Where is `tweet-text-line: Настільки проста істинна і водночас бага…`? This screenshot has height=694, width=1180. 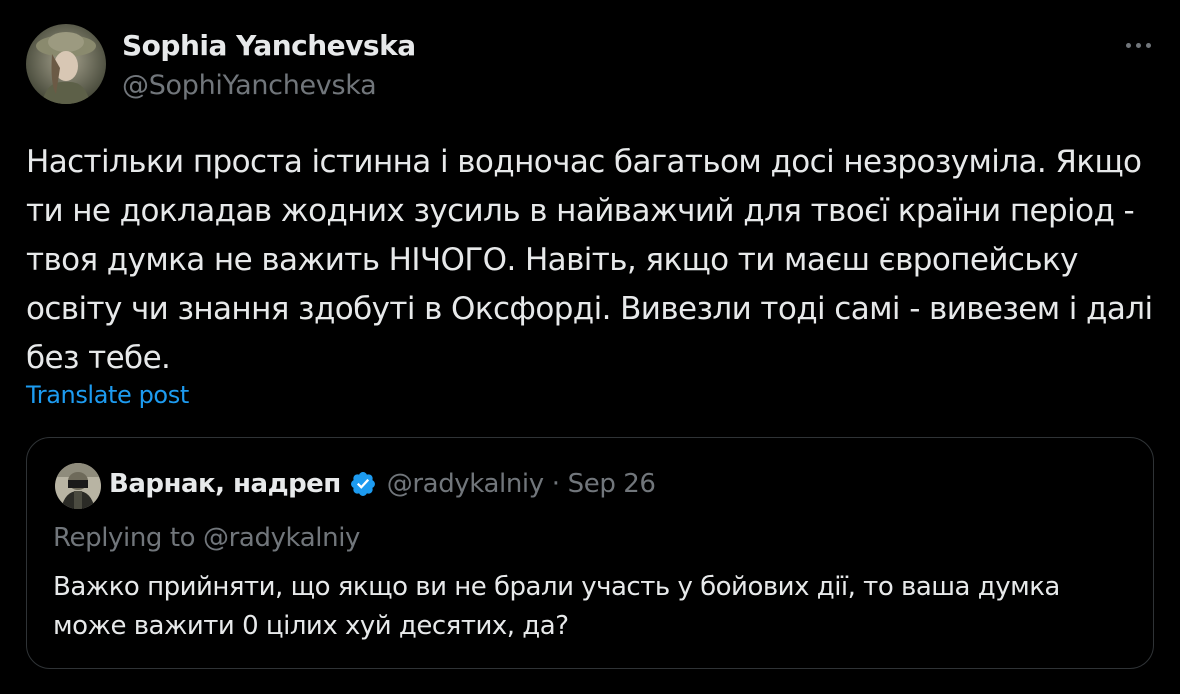 tweet-text-line: Настільки проста істинна і водночас бага… is located at coordinates (584, 162).